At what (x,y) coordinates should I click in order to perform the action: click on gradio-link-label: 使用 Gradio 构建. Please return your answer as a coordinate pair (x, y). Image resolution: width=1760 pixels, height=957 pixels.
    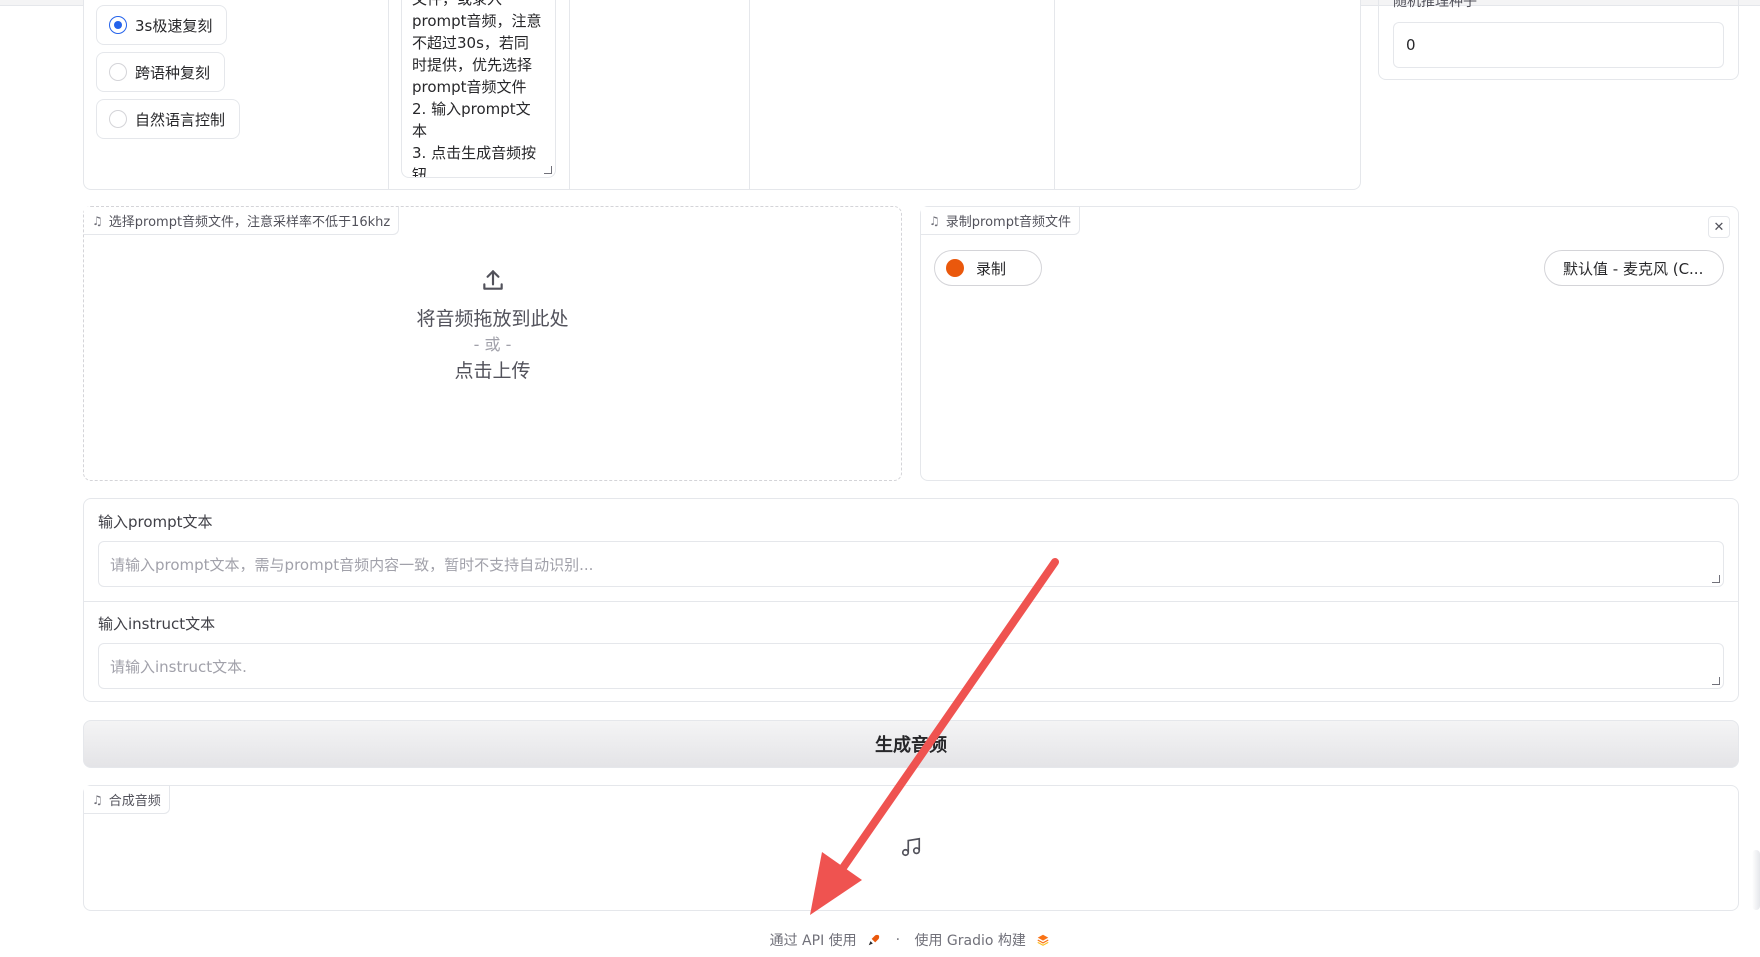
    Looking at the image, I should click on (970, 941).